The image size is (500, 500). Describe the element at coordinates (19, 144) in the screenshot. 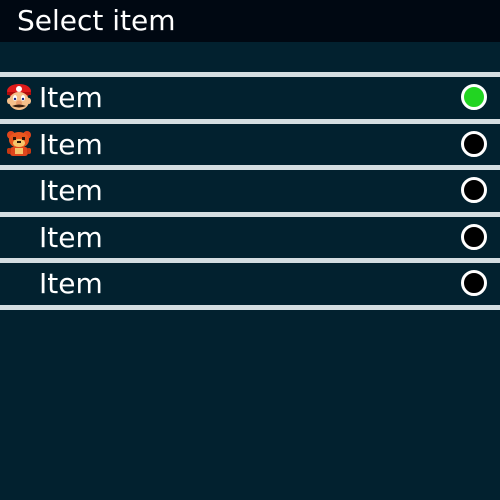

I see `red-bear-icon` at that location.